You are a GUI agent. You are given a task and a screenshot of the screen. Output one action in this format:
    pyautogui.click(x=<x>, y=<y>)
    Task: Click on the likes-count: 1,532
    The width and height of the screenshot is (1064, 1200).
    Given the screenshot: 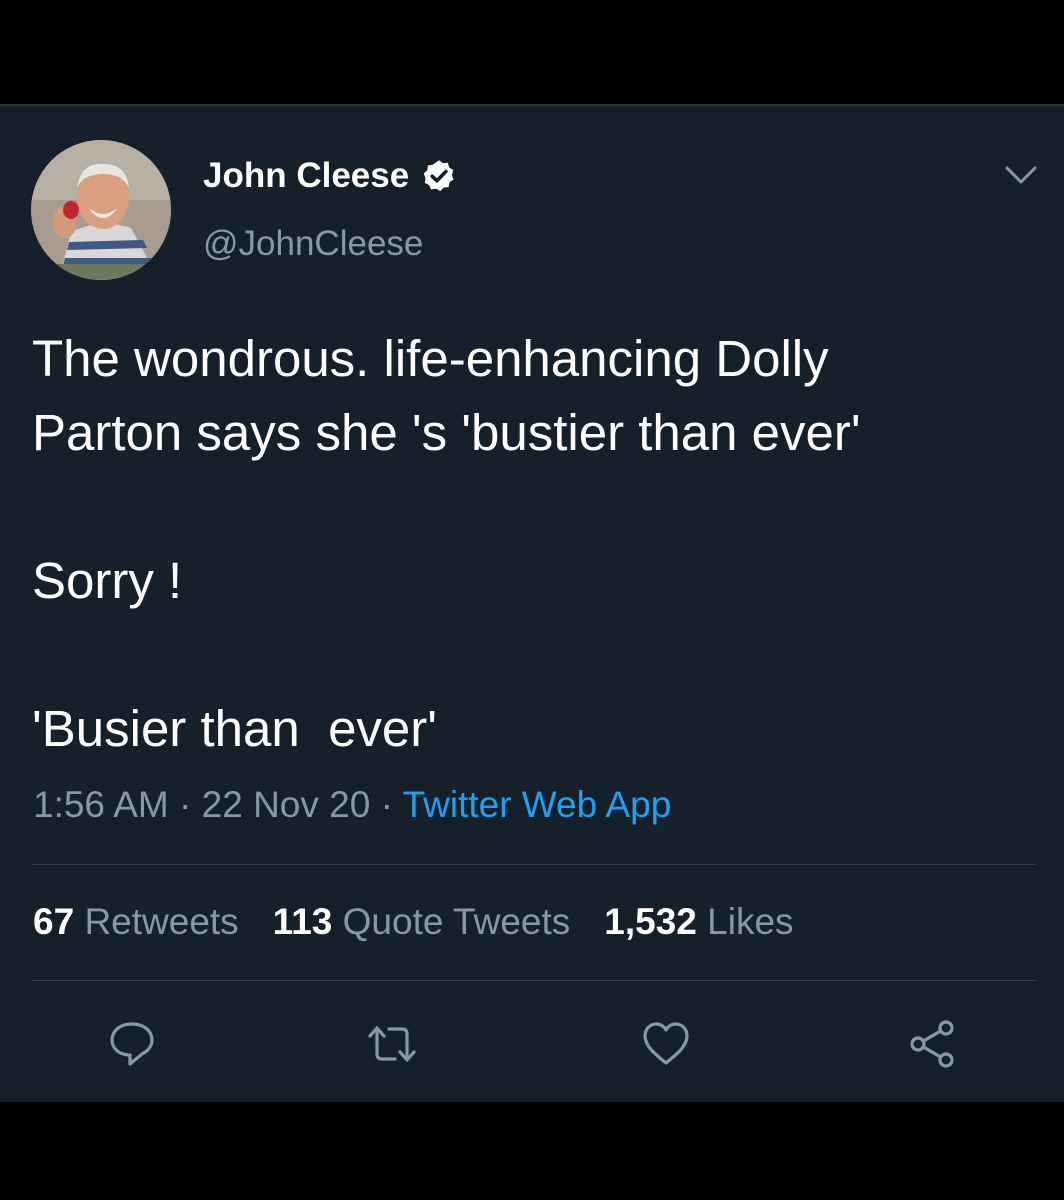 What is the action you would take?
    pyautogui.click(x=650, y=921)
    